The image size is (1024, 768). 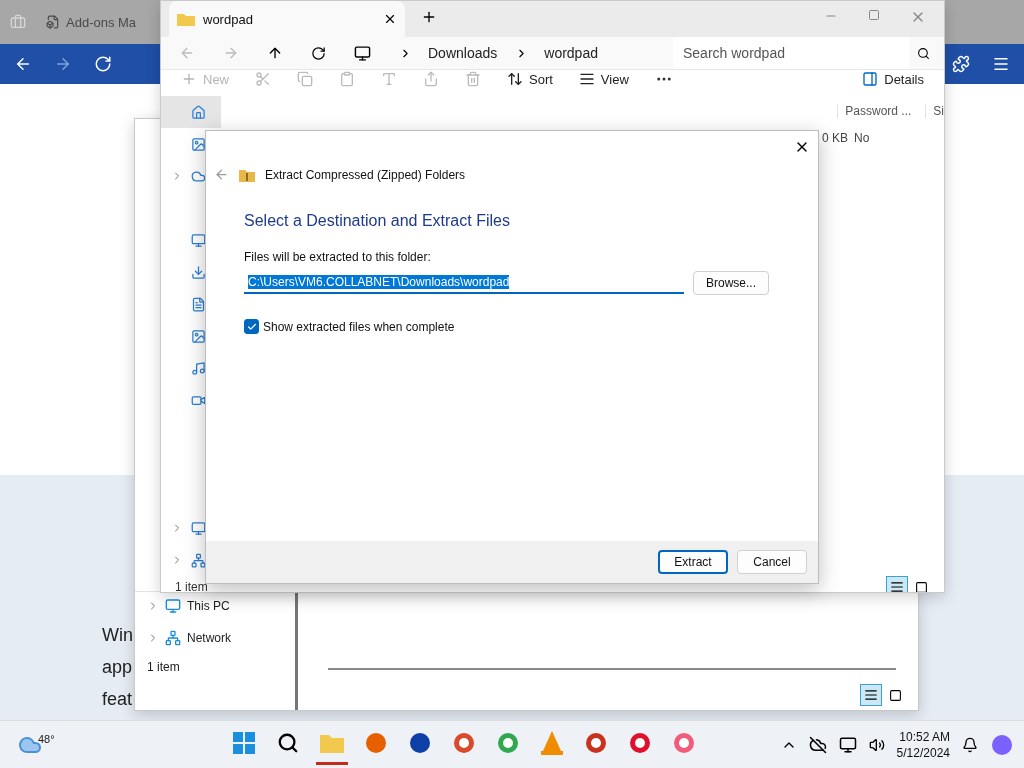 I want to click on checkbox, so click(x=251, y=326).